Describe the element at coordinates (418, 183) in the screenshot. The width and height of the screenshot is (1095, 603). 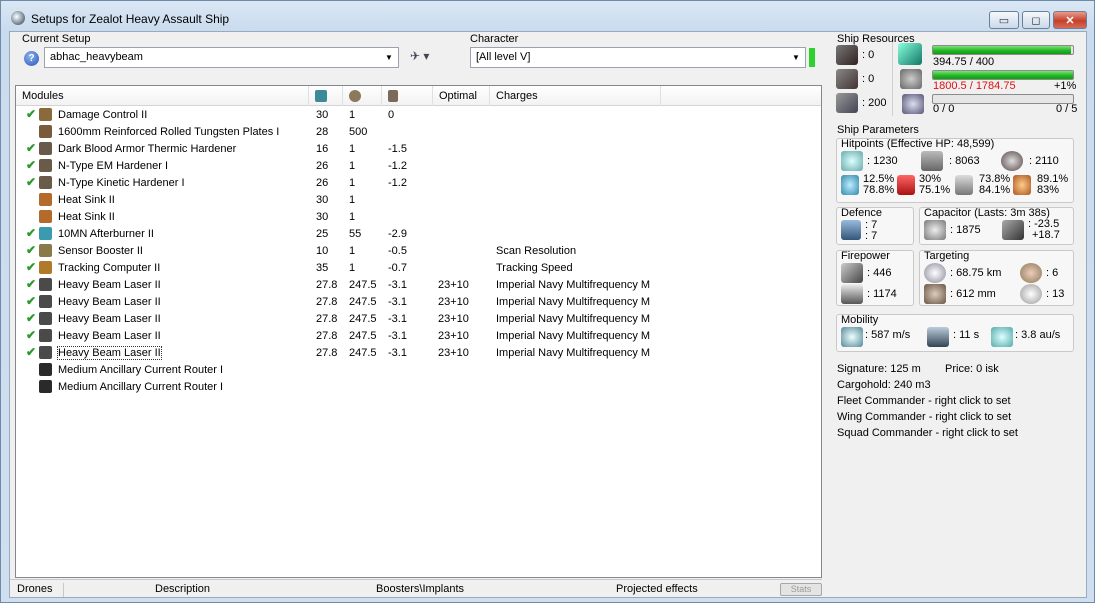
I see `module-row: ✔ N-Type Kinetic Hardener I 26 1 -1.2` at that location.